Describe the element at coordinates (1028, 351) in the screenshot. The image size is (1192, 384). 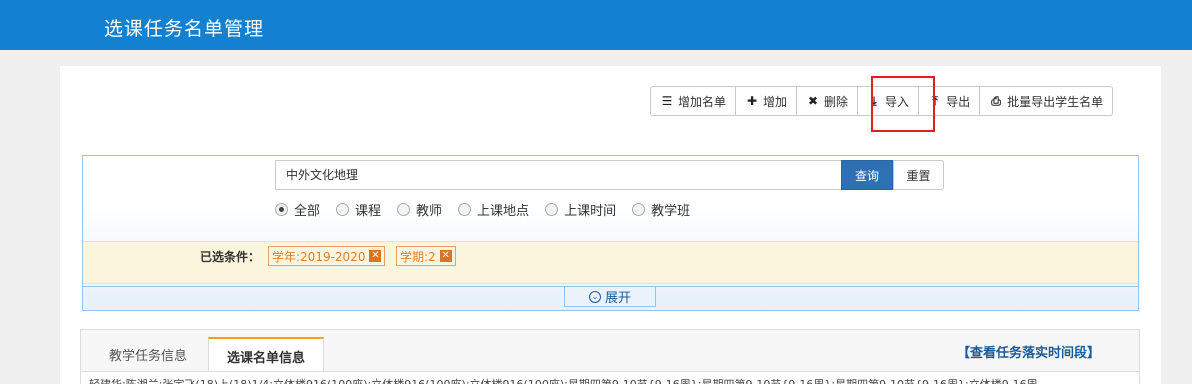
I see `view-task-period-link: 【查看任务落实时间段】` at that location.